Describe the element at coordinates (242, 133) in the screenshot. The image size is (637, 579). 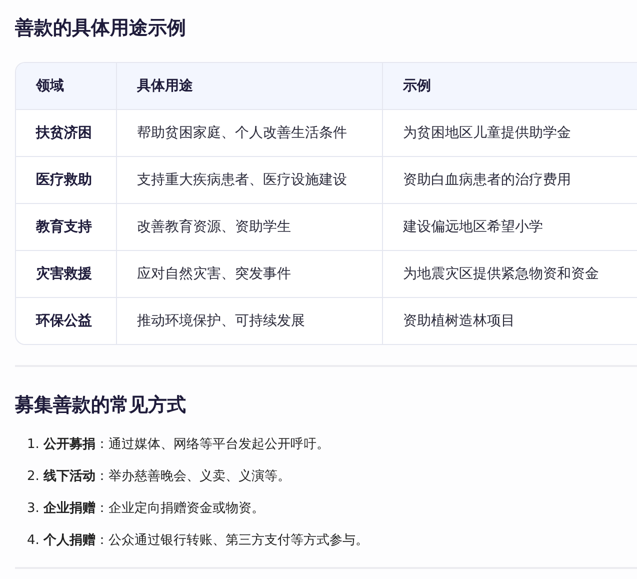
I see `table-cell-text: 帮助贫困家庭、个人改善生活条件` at that location.